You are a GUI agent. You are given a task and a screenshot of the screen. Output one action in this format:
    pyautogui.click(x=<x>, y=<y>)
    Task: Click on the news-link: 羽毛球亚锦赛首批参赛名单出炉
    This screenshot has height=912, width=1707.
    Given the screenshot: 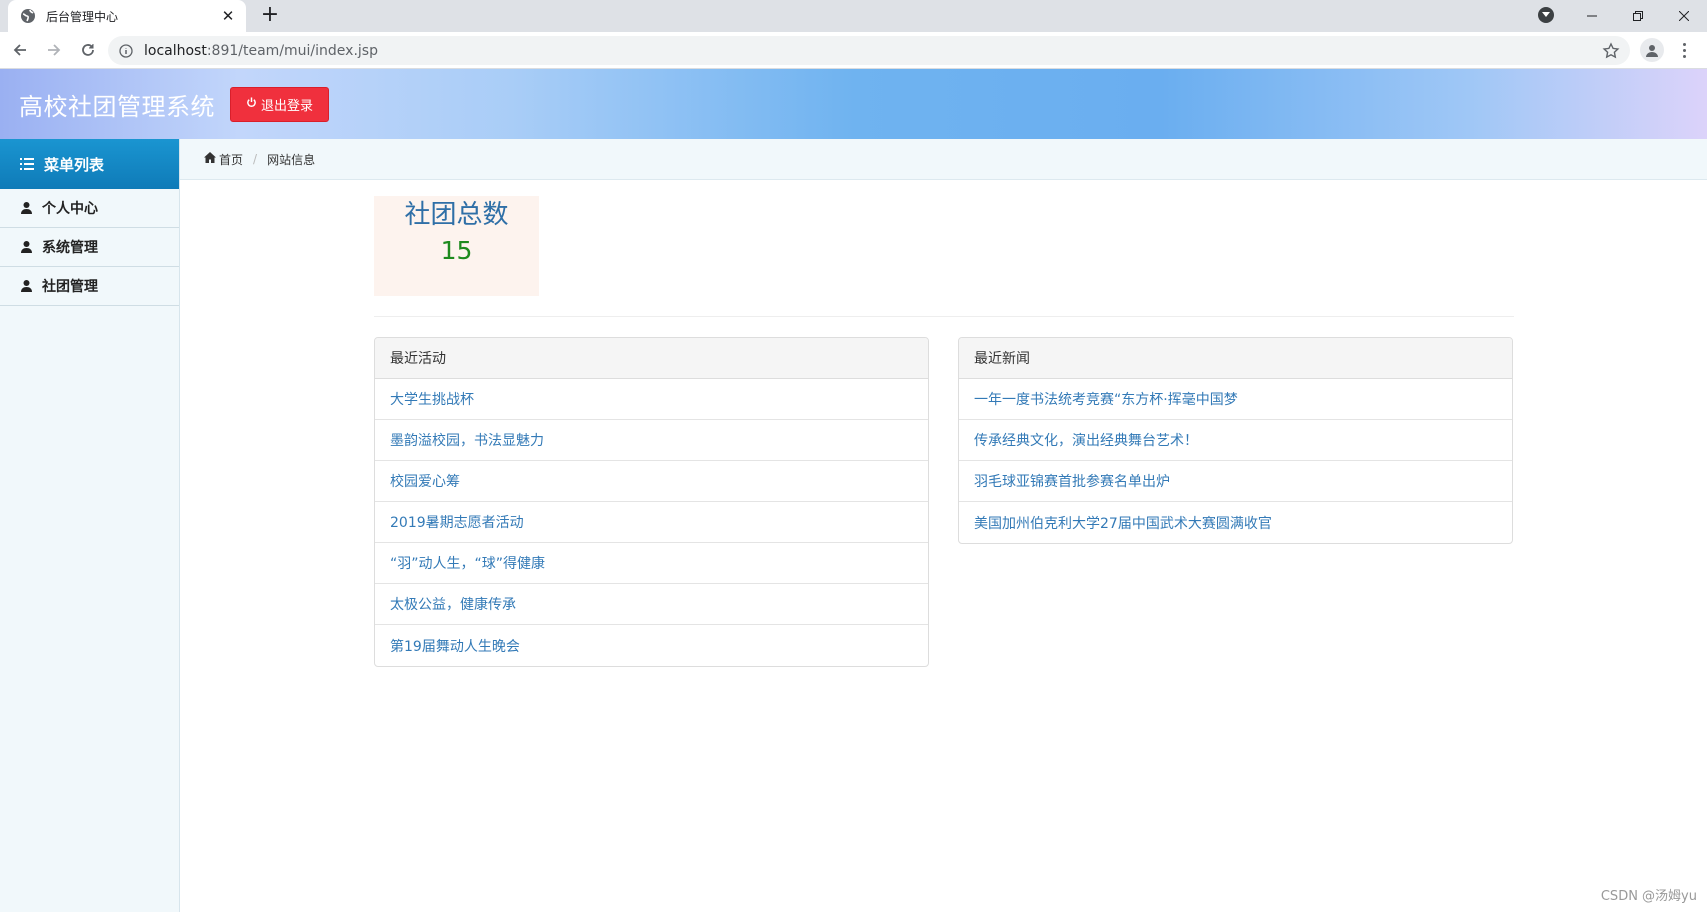 What is the action you would take?
    pyautogui.click(x=1235, y=481)
    